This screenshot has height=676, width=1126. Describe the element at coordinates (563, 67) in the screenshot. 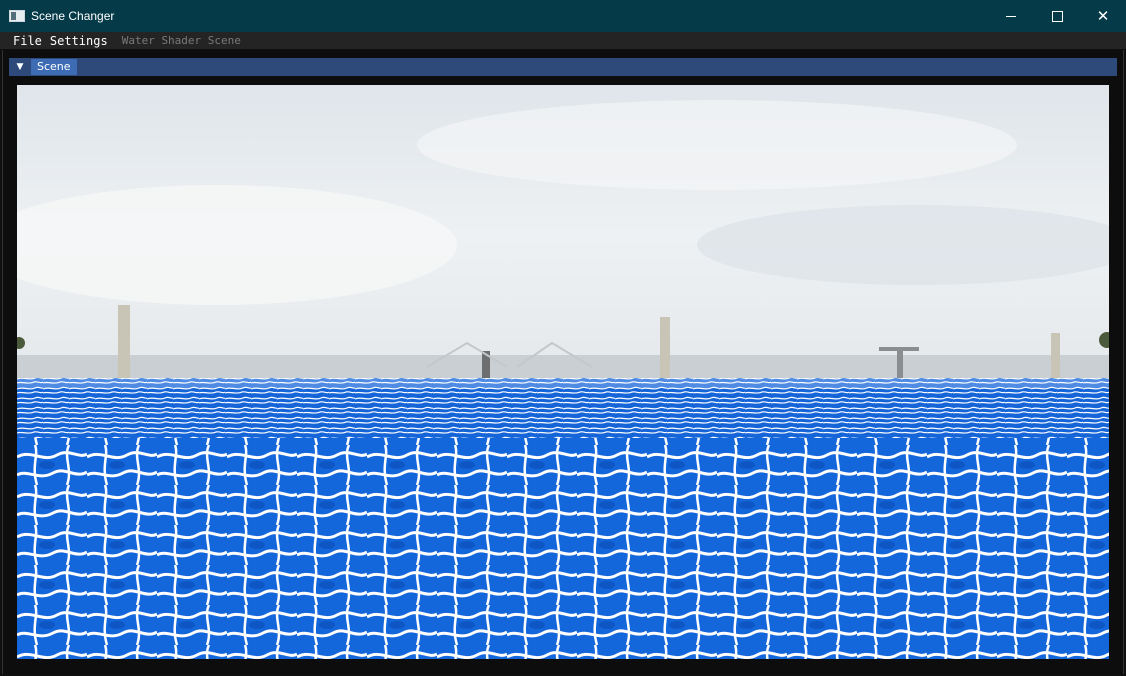

I see `scene-panel-header: ▼ Scene` at that location.